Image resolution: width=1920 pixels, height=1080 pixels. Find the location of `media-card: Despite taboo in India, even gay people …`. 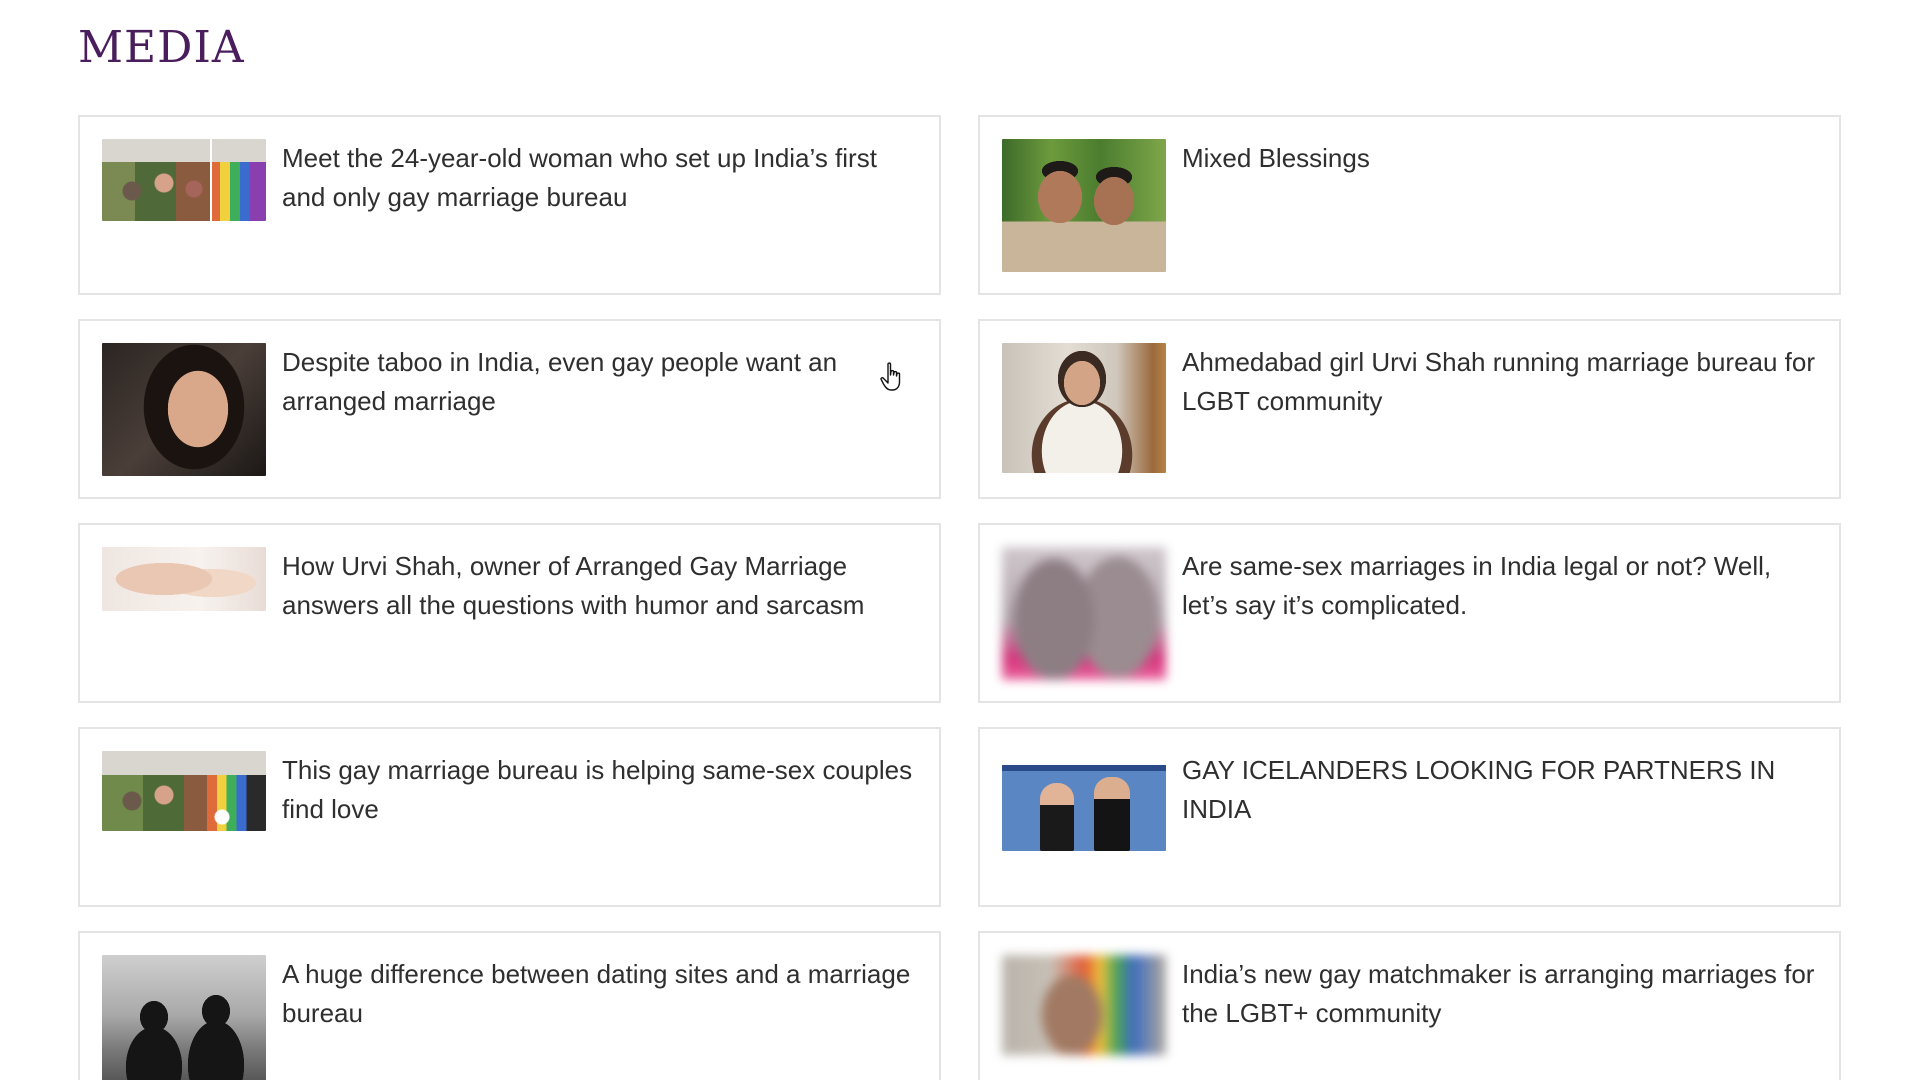

media-card: Despite taboo in India, even gay people … is located at coordinates (509, 409).